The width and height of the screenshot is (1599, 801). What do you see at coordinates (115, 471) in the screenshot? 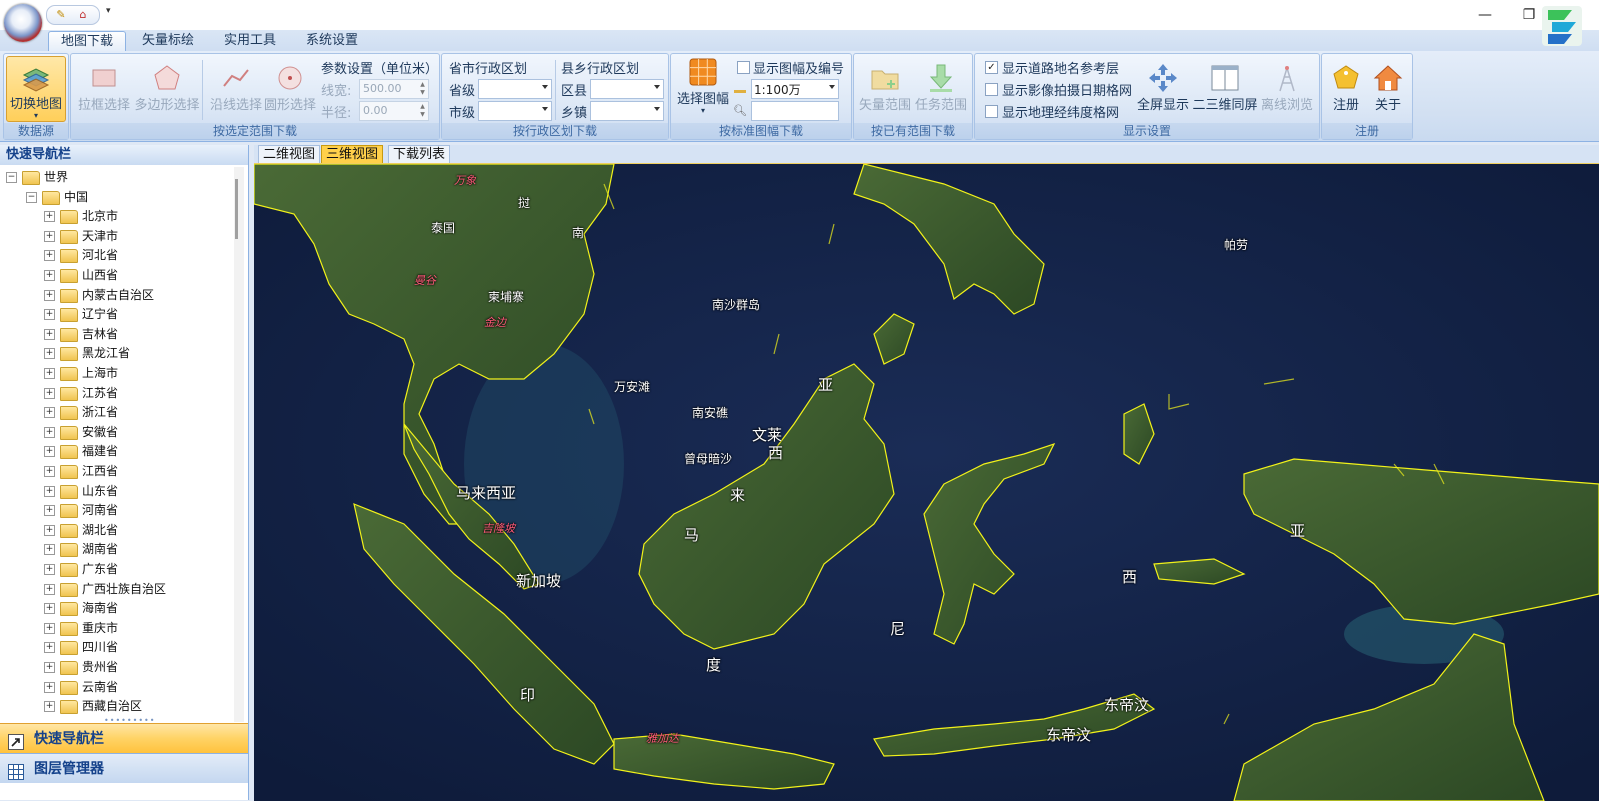
I see `tree-node: + 江西省` at bounding box center [115, 471].